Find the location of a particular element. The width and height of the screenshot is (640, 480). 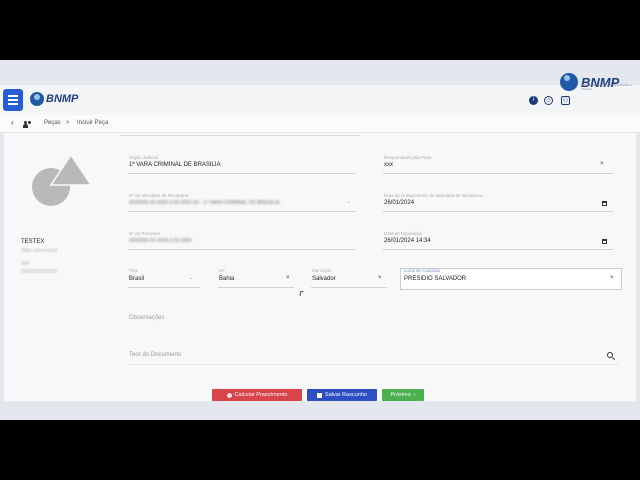

teor-documento-field: Teor do Documento is located at coordinates (155, 355).